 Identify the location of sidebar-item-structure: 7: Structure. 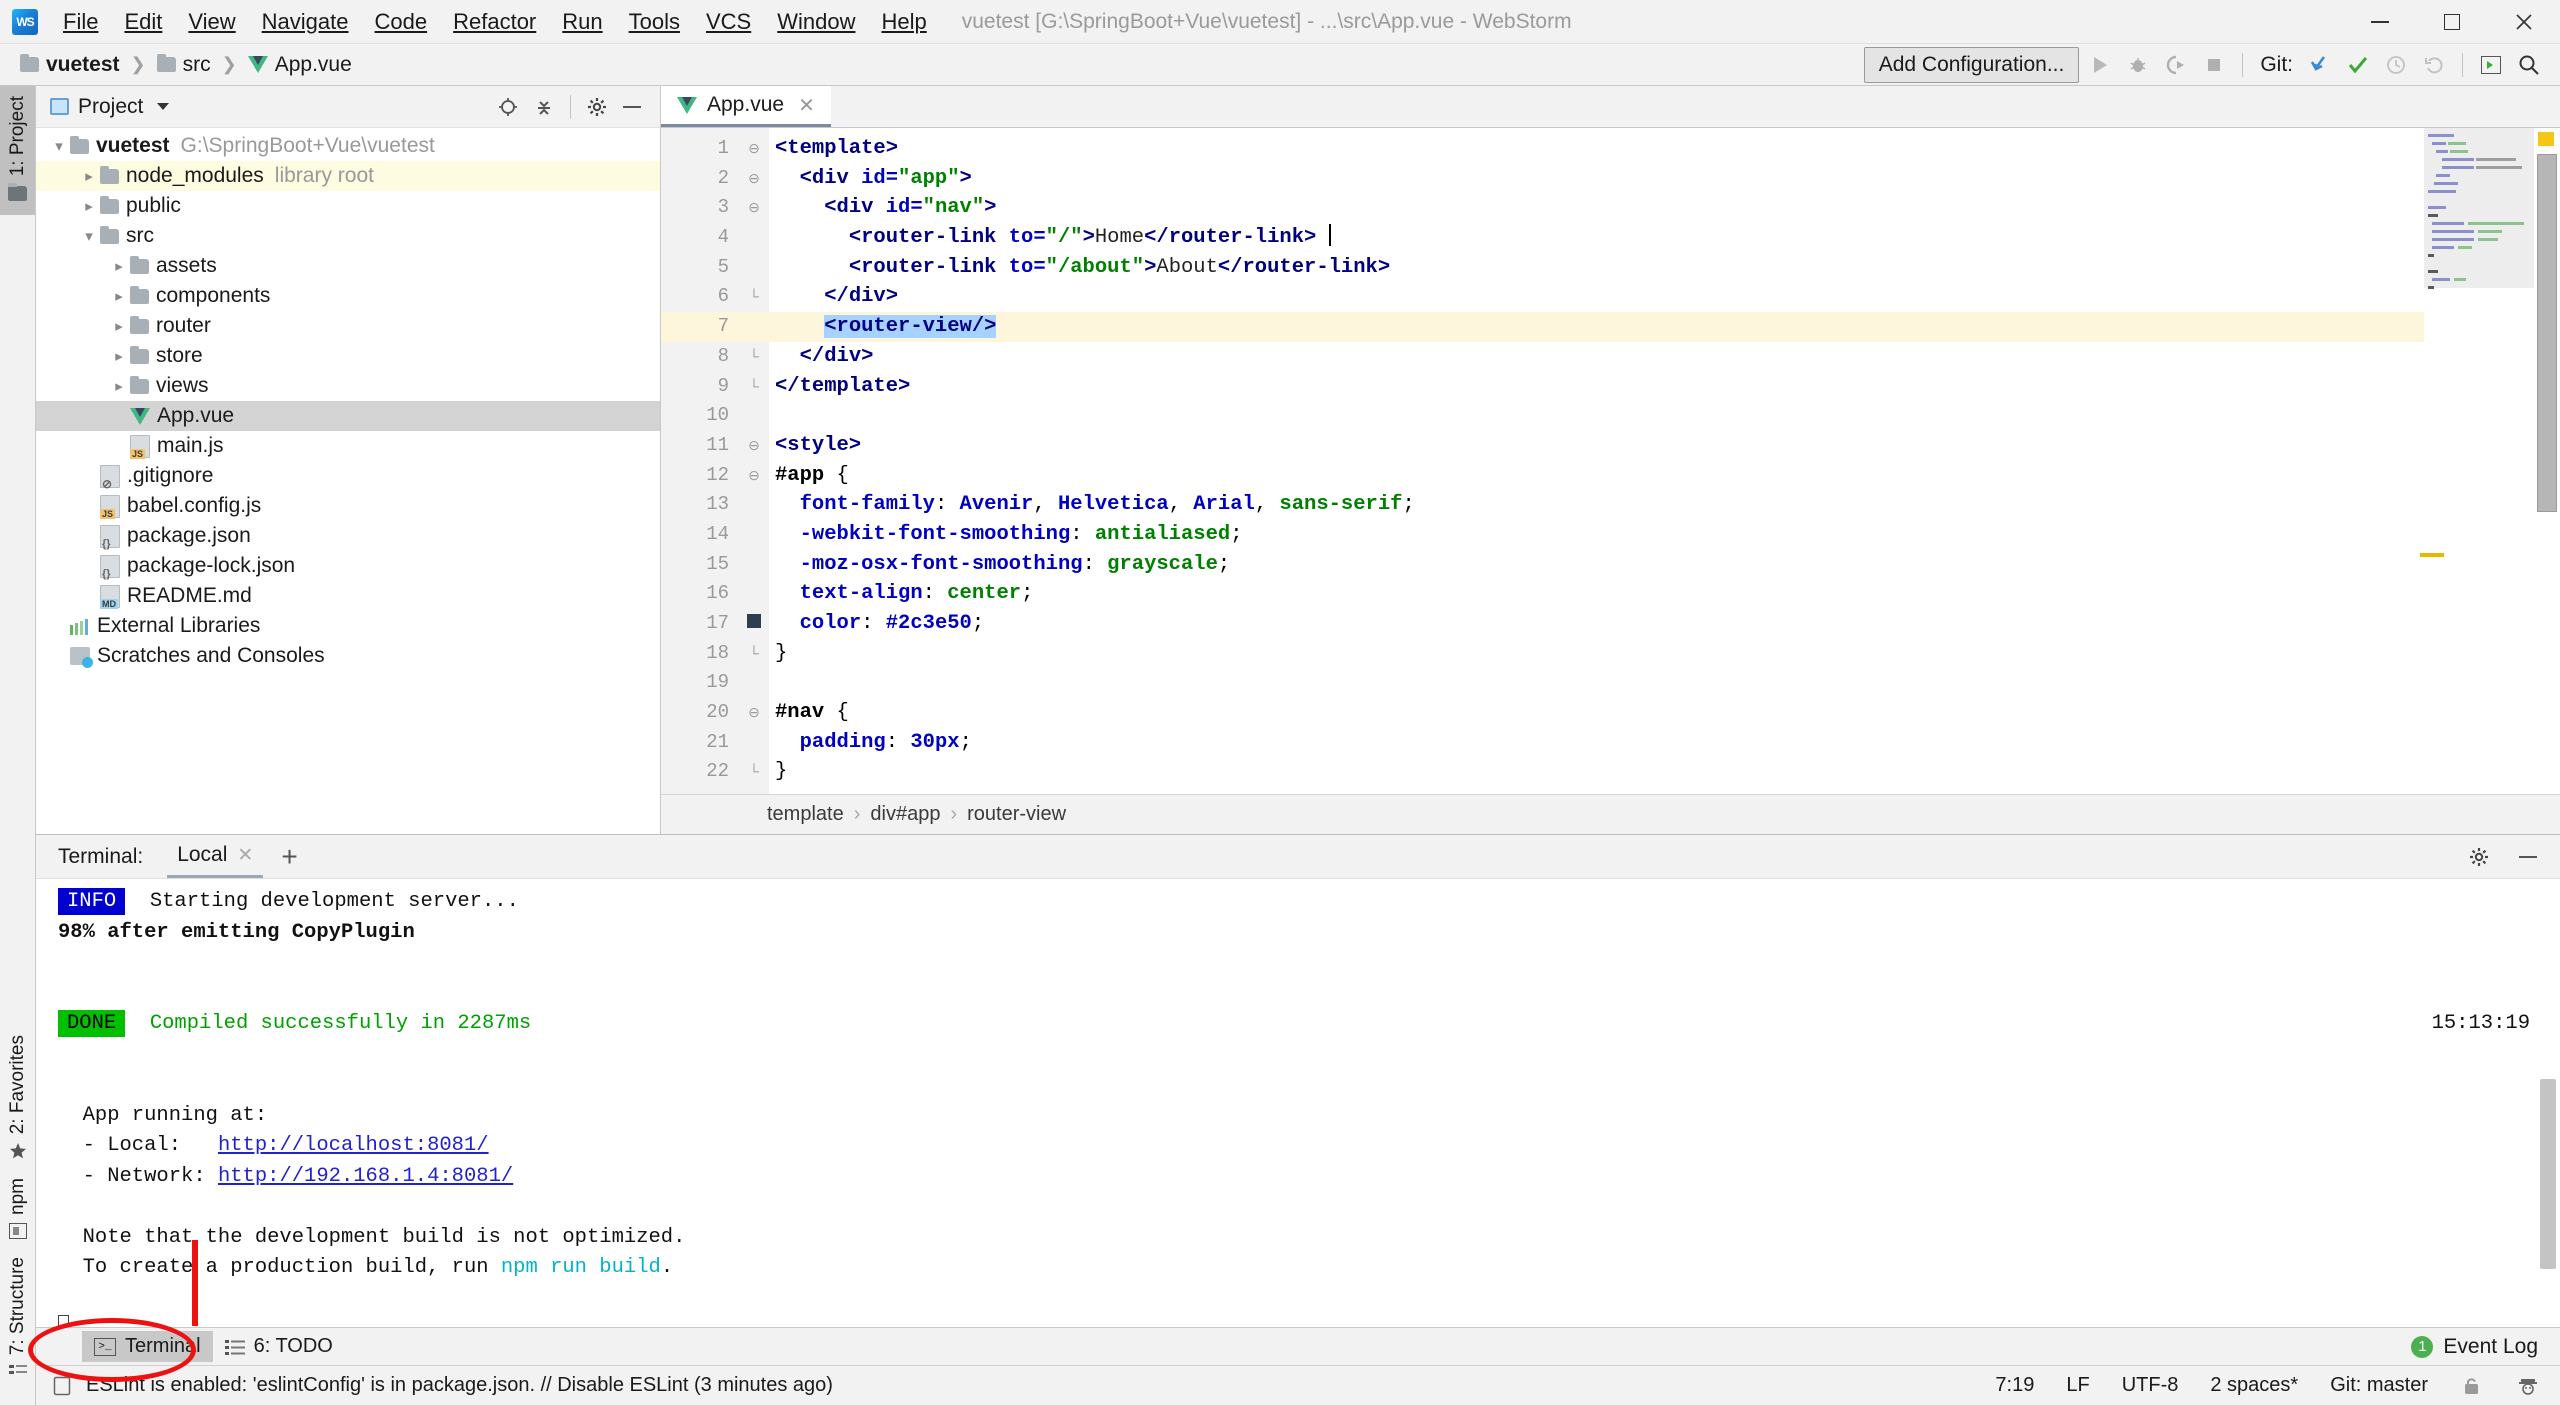
(18, 1318).